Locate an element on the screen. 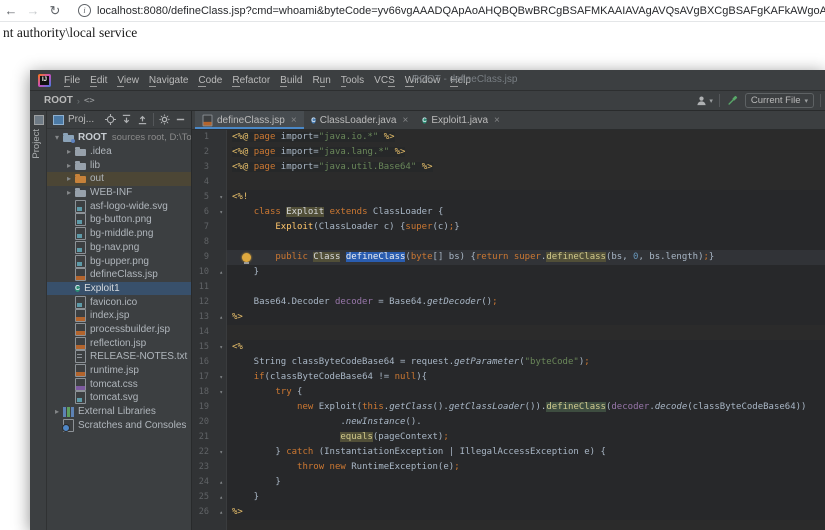 This screenshot has width=825, height=530. line-number: 14 is located at coordinates (203, 332).